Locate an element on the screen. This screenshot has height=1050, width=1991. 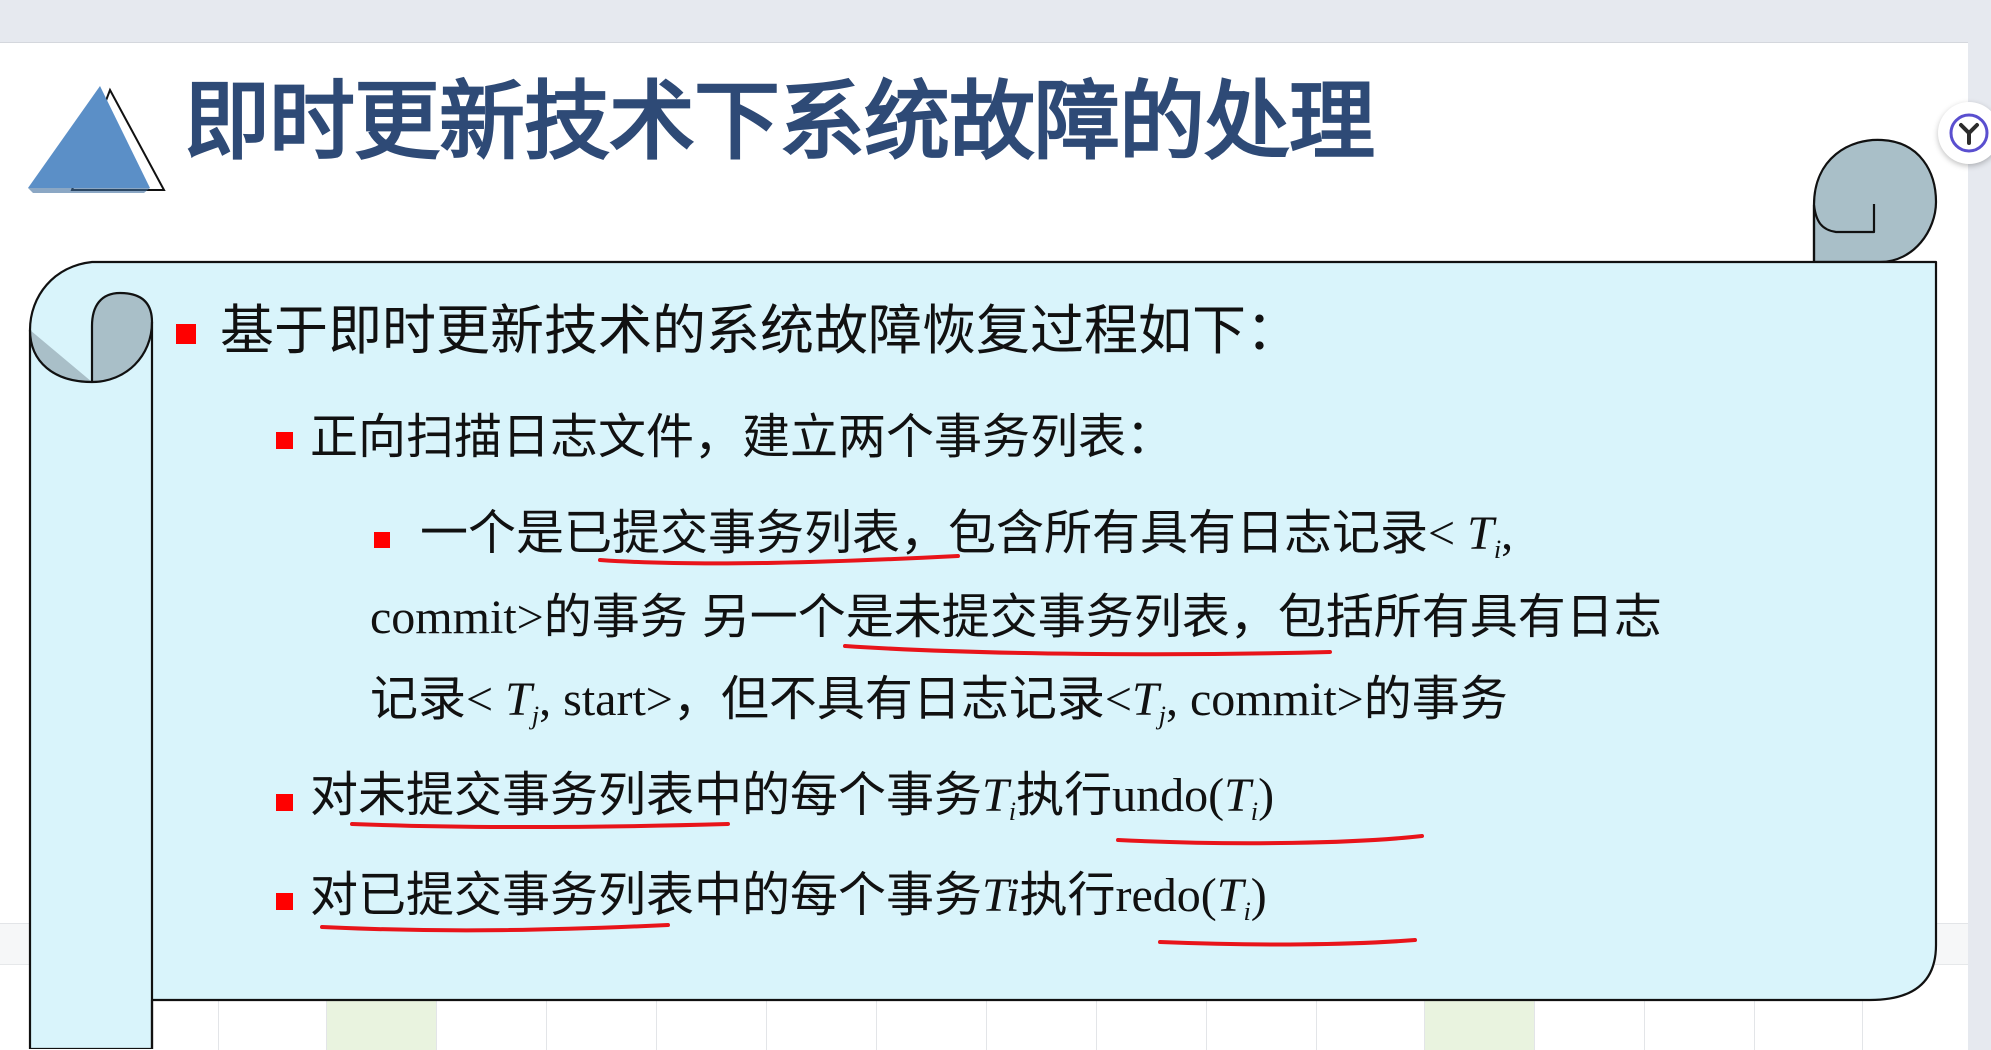
extension-icon is located at coordinates (1964, 133).